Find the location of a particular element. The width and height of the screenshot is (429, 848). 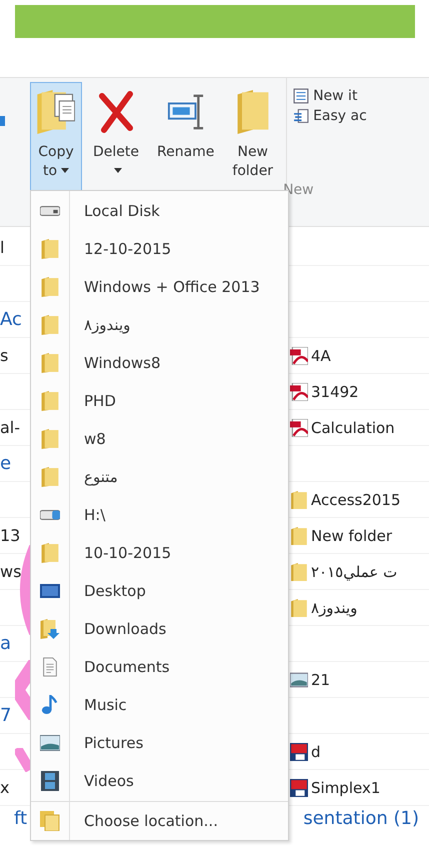

partial-text: Ac is located at coordinates (11, 319).